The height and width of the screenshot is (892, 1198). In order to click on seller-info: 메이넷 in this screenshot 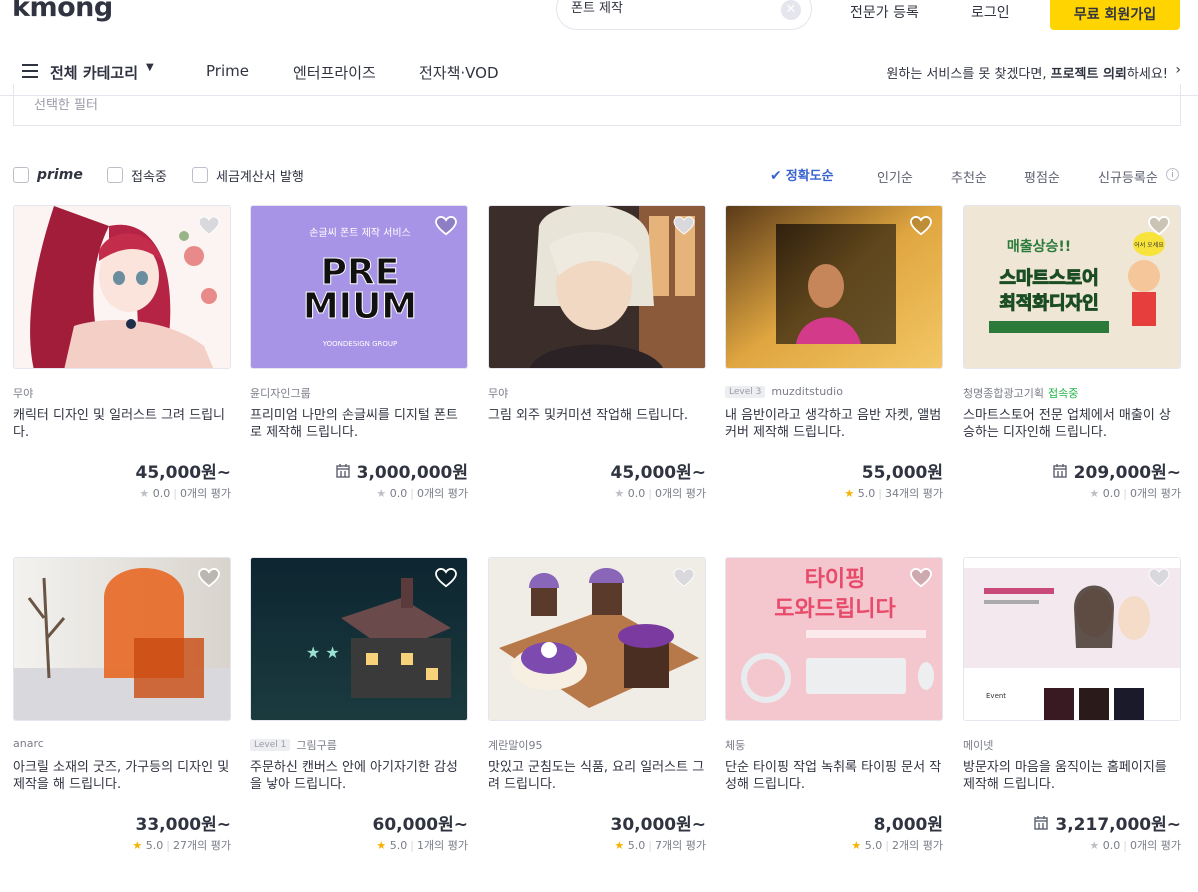, I will do `click(978, 745)`.